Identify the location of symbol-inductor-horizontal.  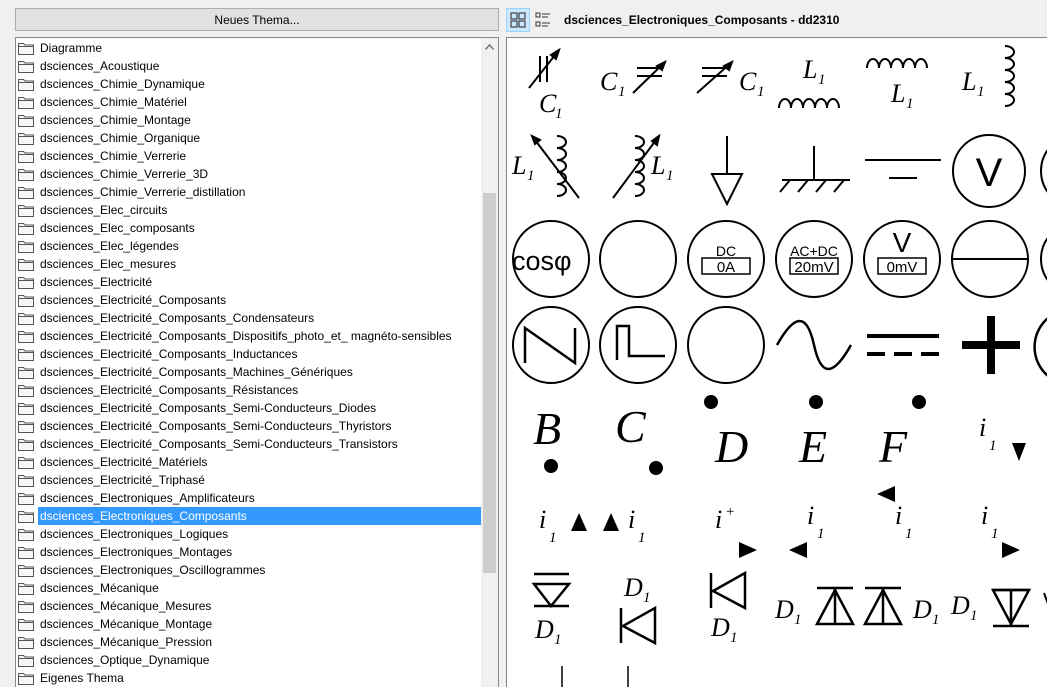
(809, 103).